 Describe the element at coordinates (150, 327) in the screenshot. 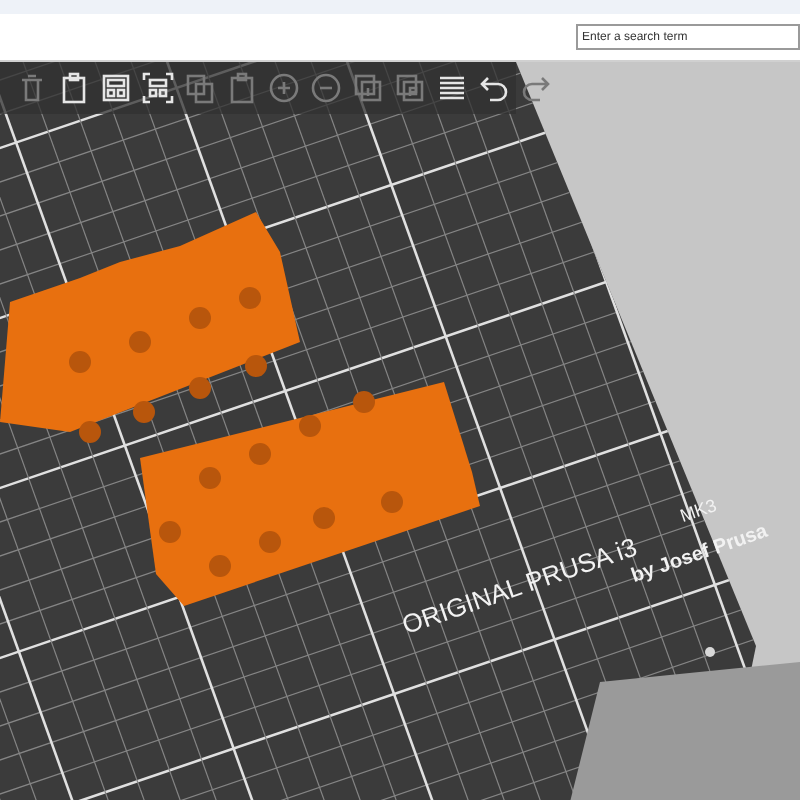

I see `printed-part` at that location.